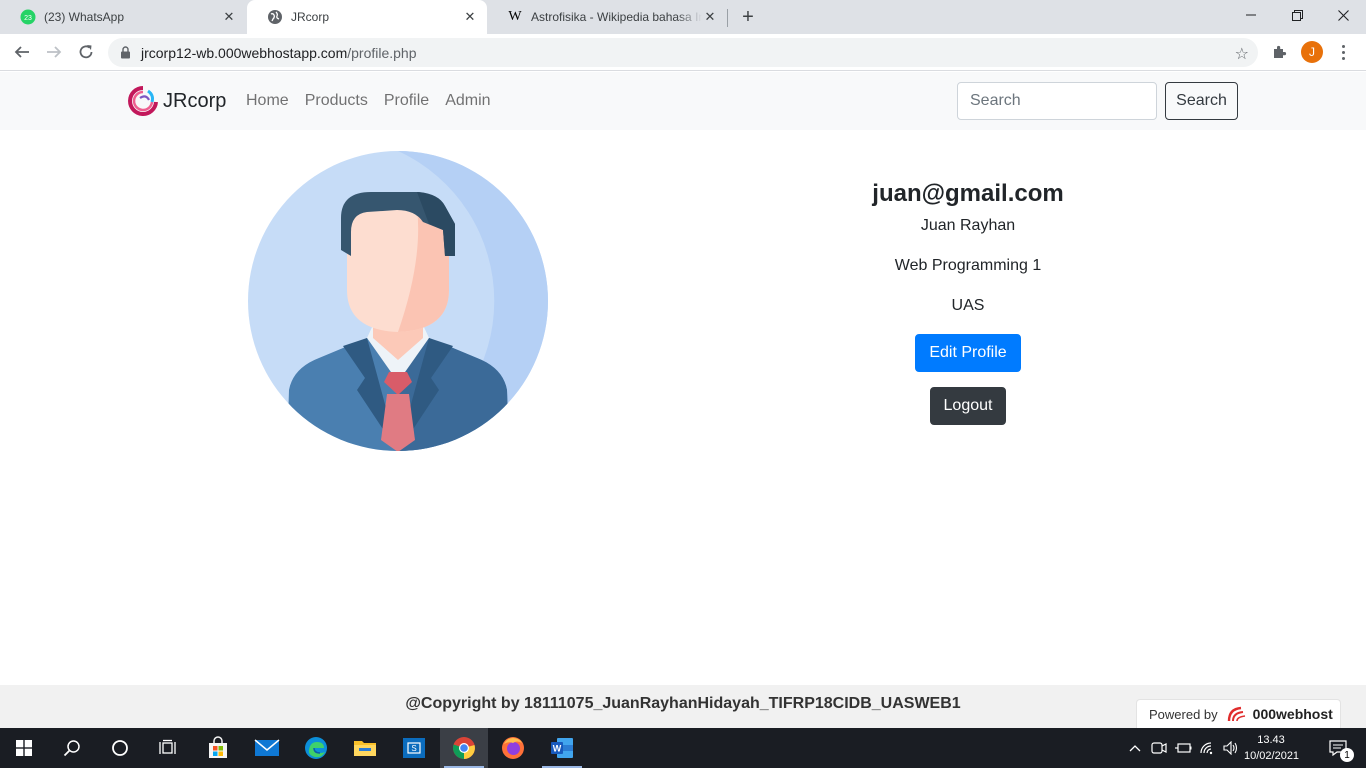  What do you see at coordinates (968, 265) in the screenshot?
I see `profile-course: Web Programming 1` at bounding box center [968, 265].